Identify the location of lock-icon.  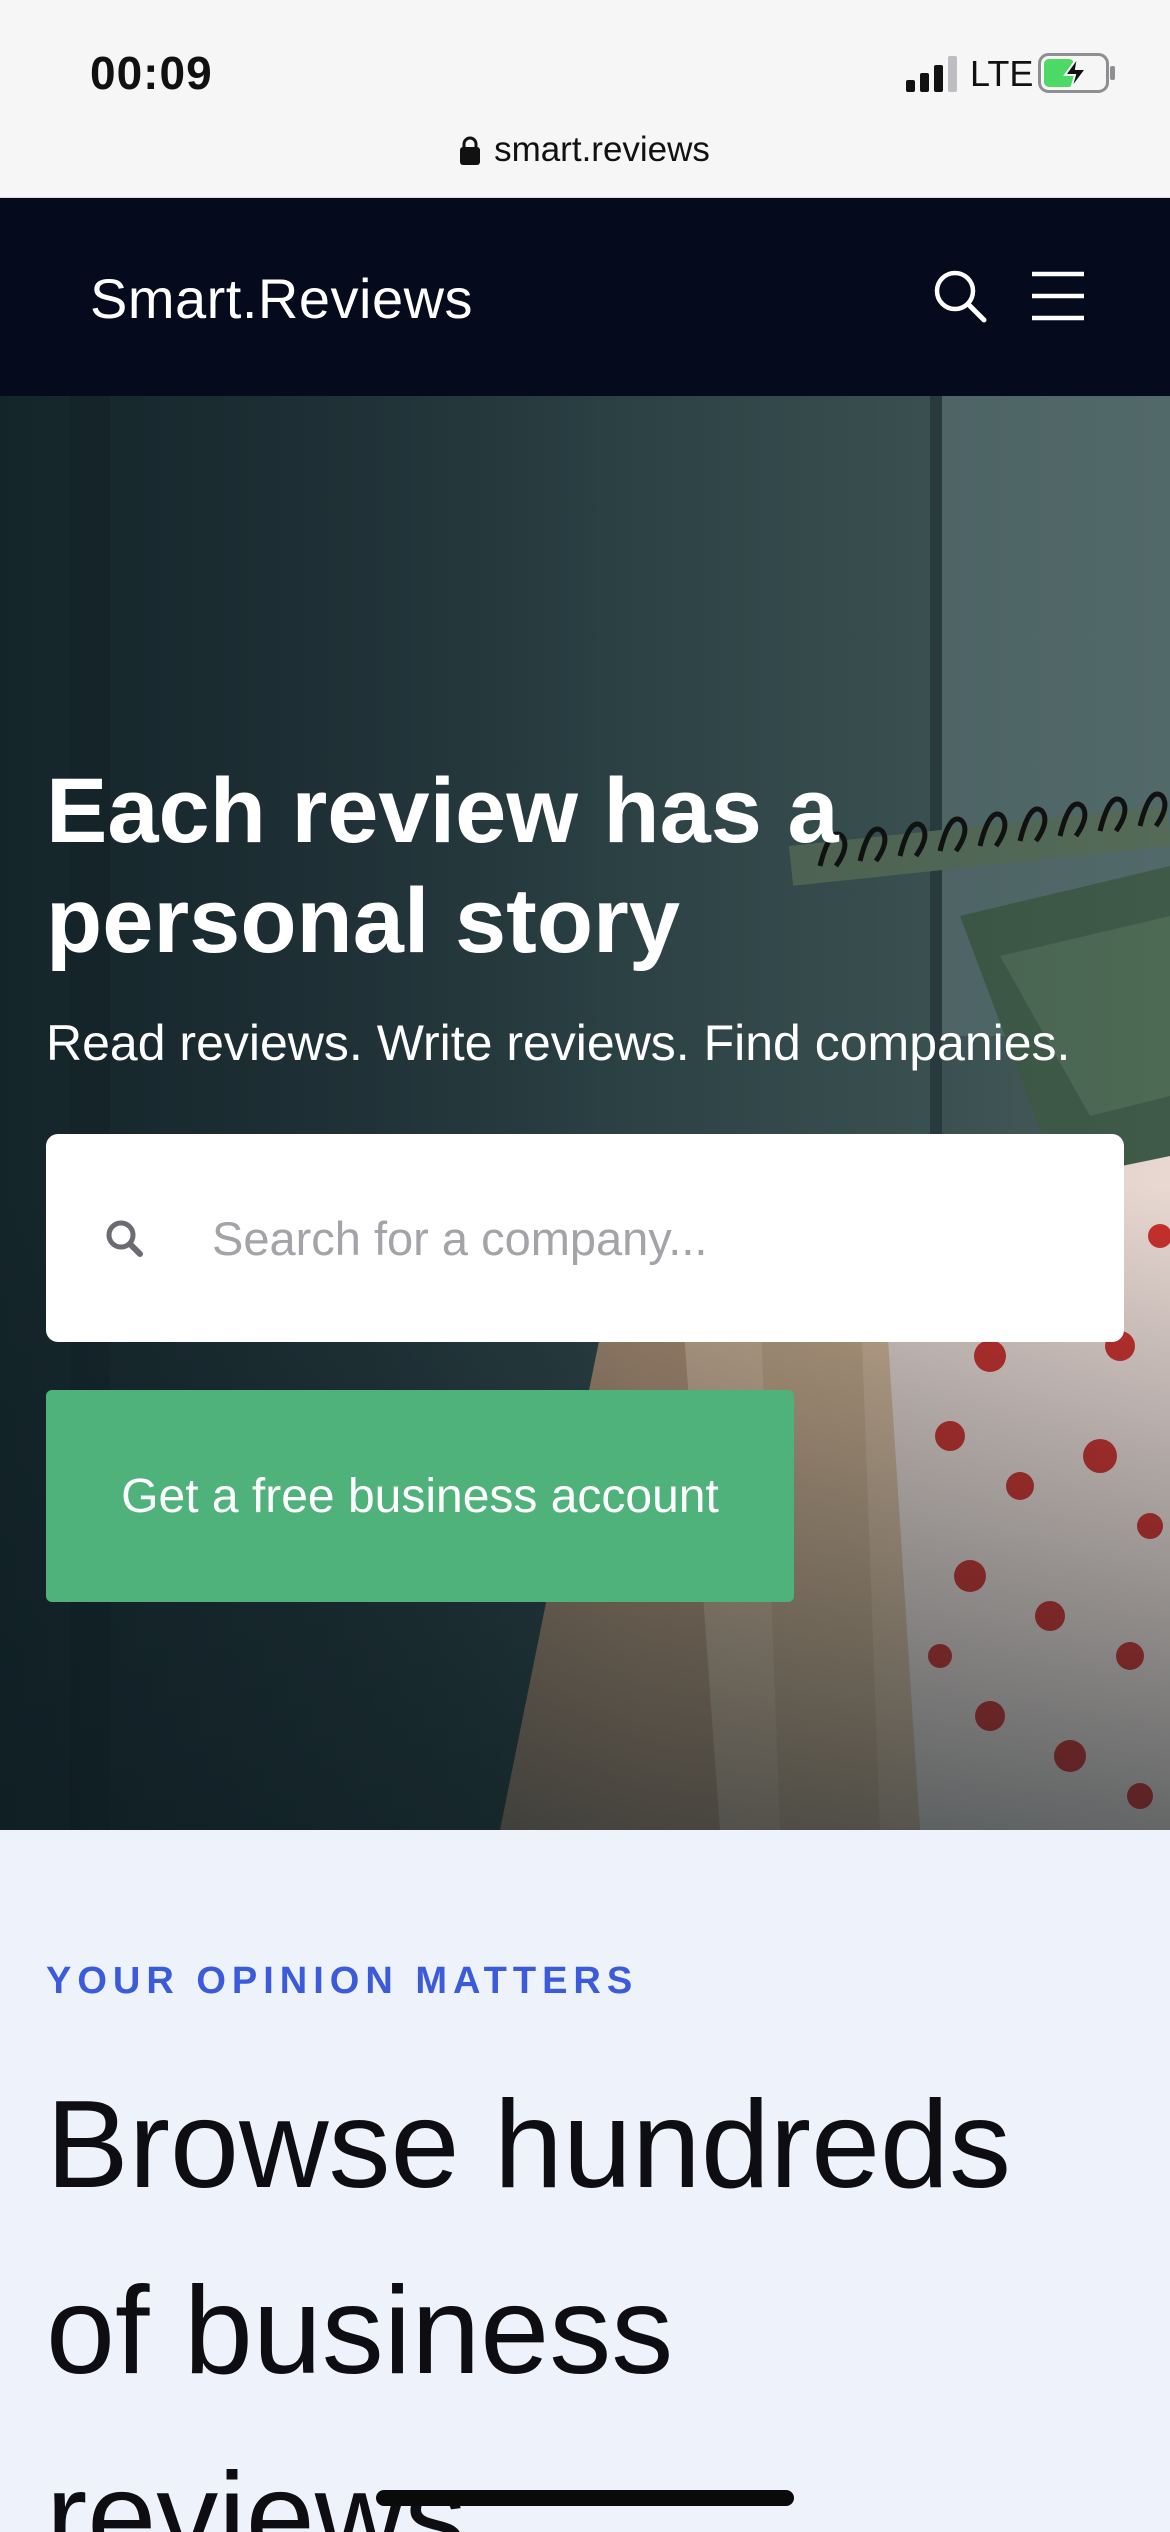
(470, 150).